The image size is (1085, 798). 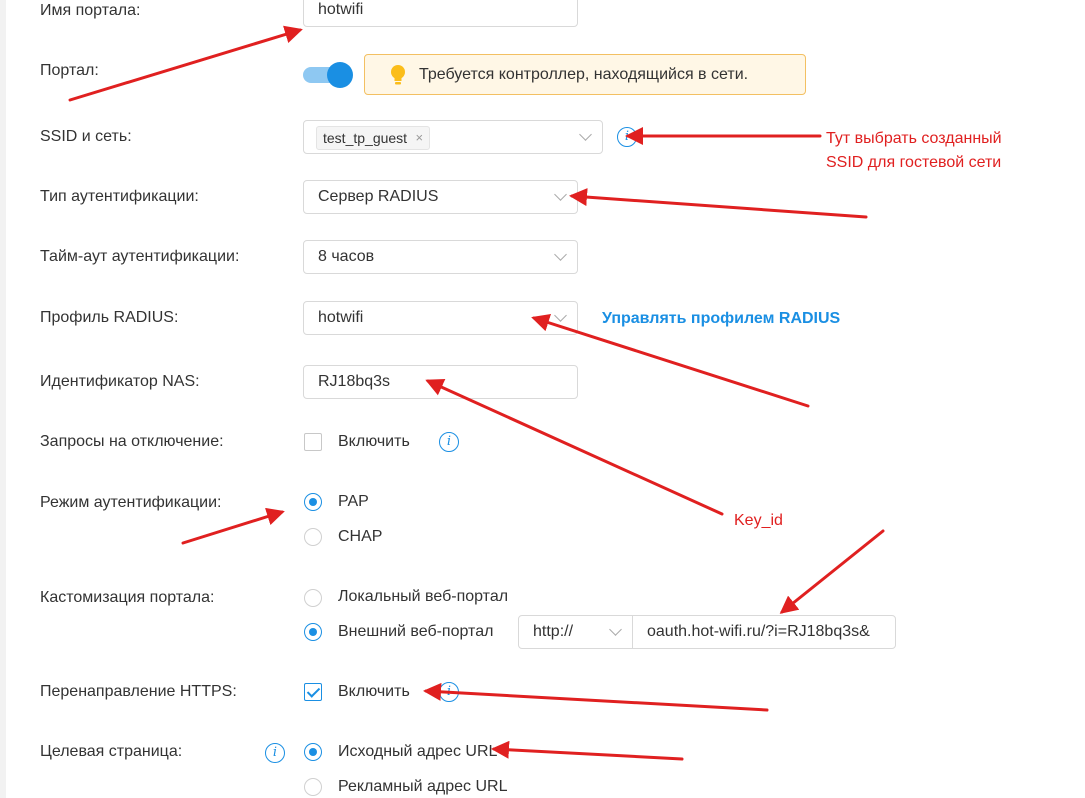 I want to click on external-portal-url-input: oauth.hot-wifi.ru/?i=RJ18bq3s&, so click(x=764, y=632).